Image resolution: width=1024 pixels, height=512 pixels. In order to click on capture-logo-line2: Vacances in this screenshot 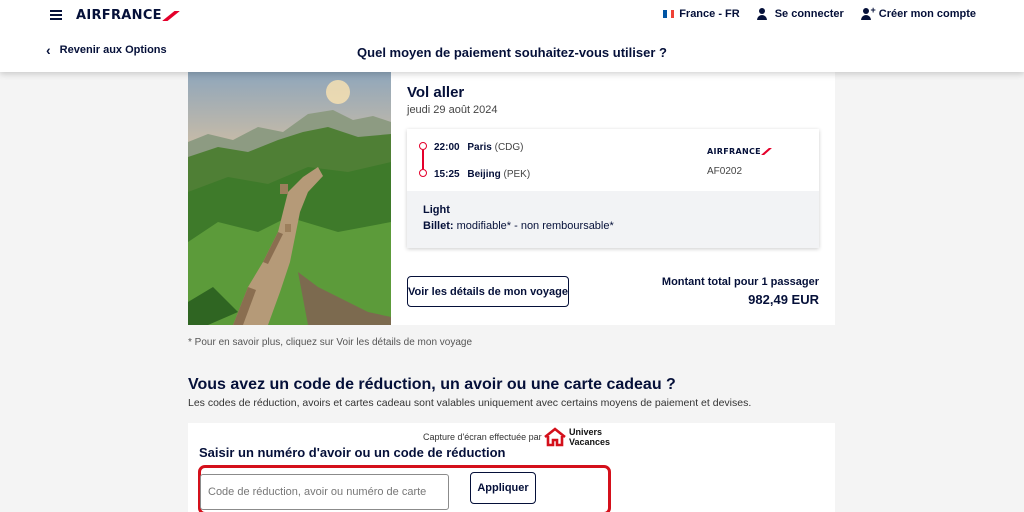, I will do `click(590, 442)`.